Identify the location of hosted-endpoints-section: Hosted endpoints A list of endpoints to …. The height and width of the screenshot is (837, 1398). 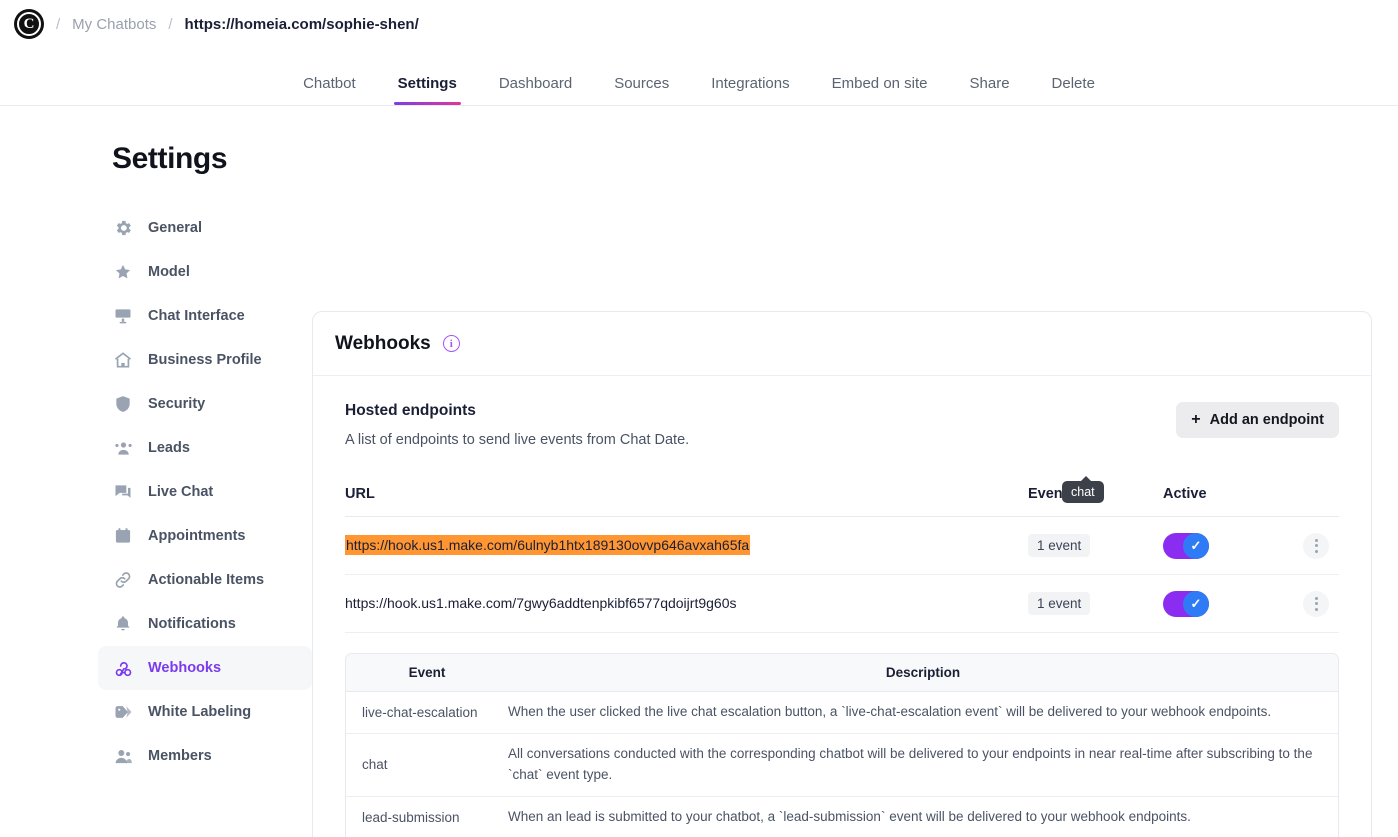
(842, 425).